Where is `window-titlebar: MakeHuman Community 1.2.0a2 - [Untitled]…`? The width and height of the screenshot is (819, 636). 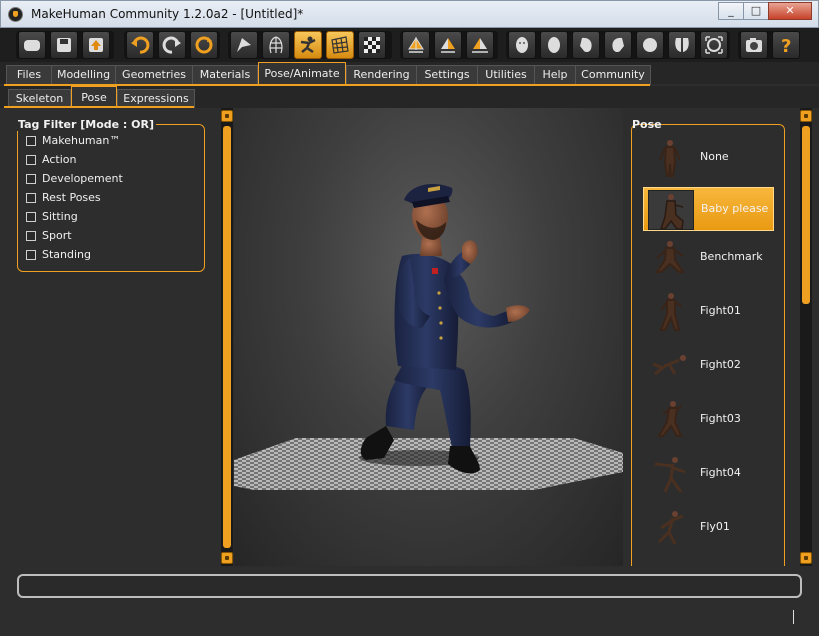
window-titlebar: MakeHuman Community 1.2.0a2 - [Untitled]… is located at coordinates (409, 14).